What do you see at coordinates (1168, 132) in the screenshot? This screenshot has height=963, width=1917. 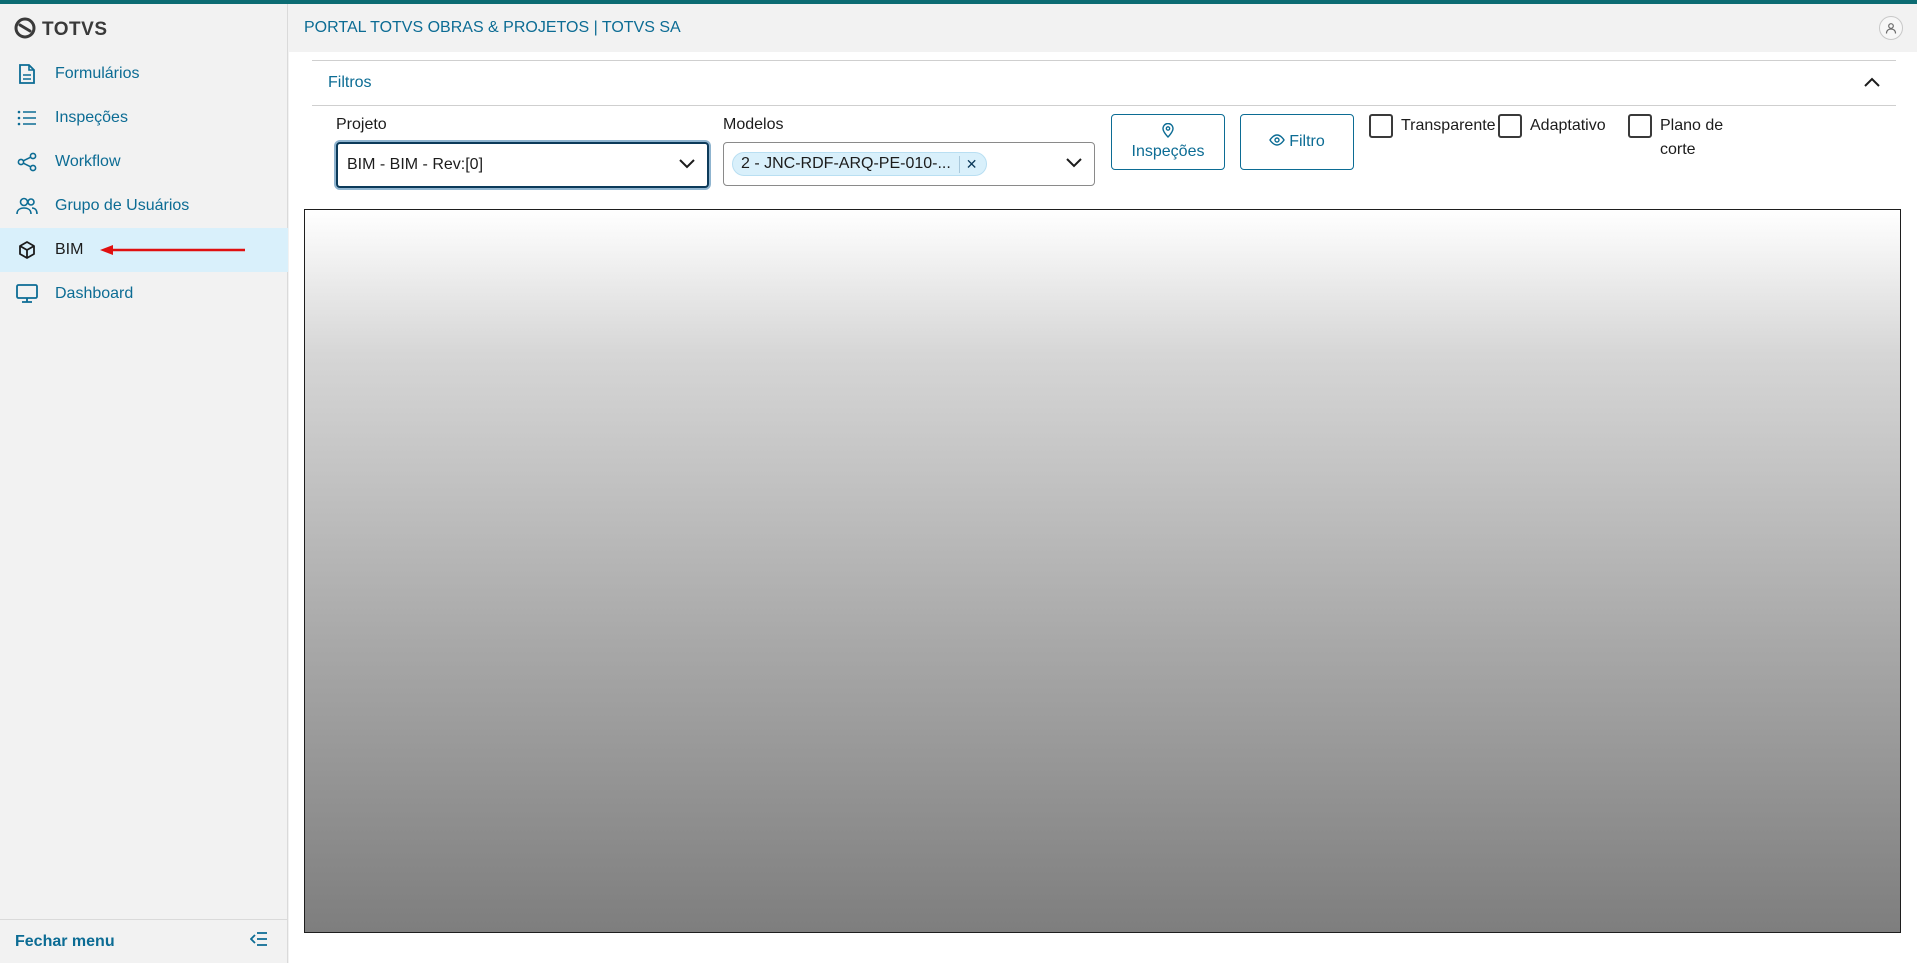 I see `map-pin-icon` at bounding box center [1168, 132].